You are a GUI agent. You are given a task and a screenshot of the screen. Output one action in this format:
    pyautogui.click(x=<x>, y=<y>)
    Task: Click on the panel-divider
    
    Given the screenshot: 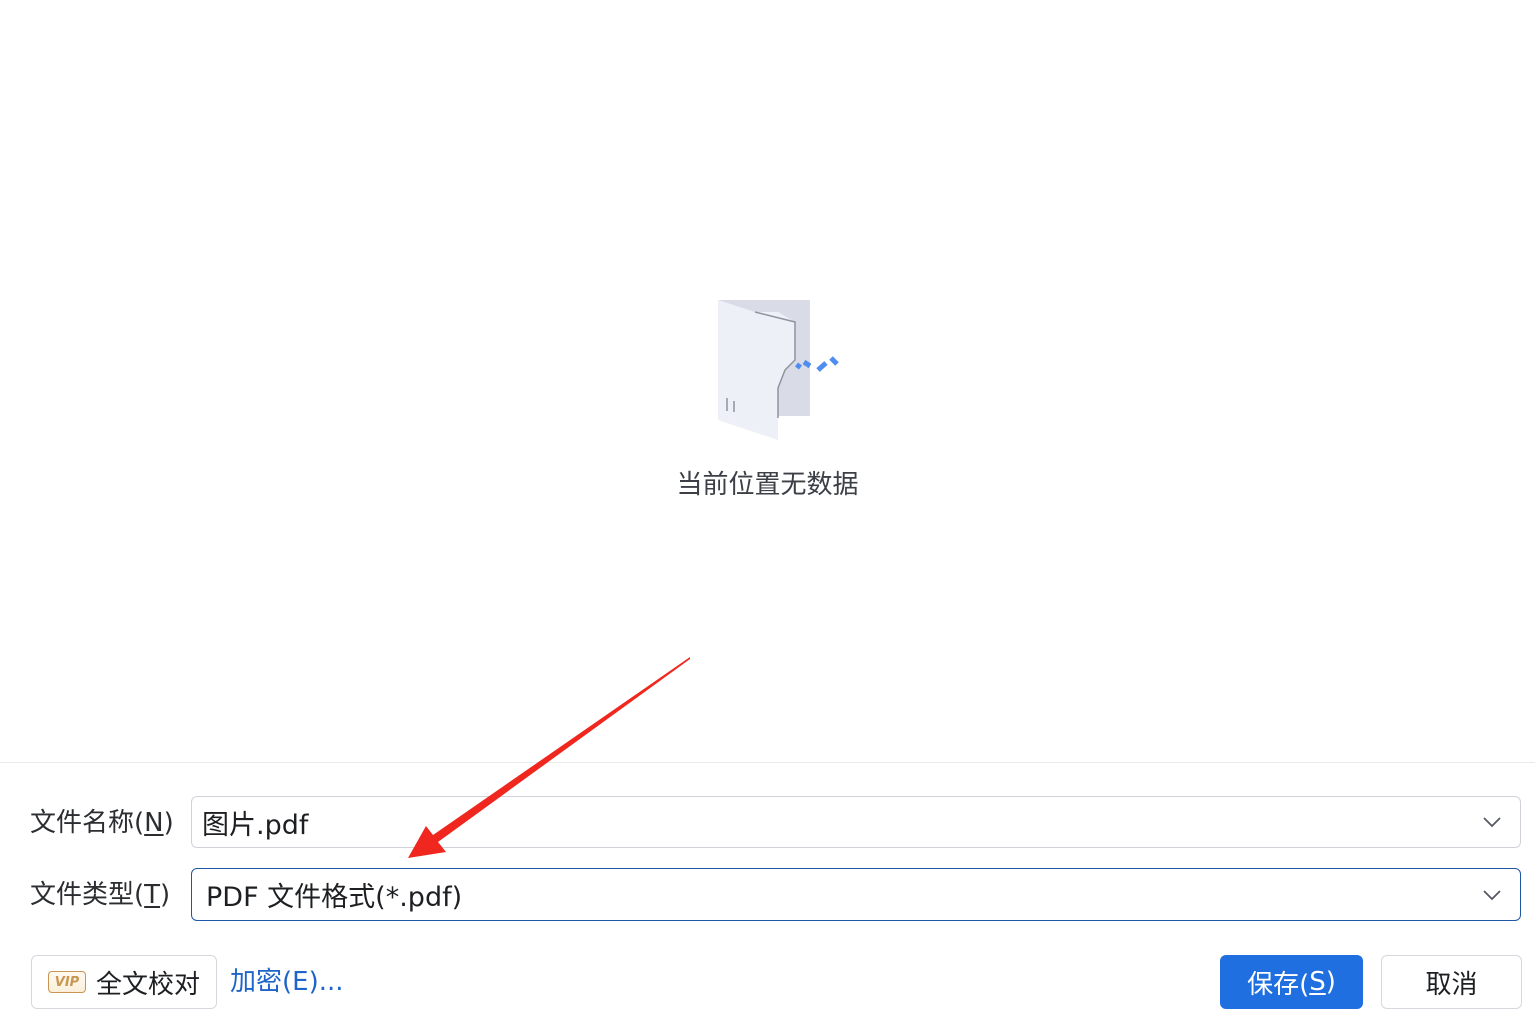 What is the action you would take?
    pyautogui.click(x=767, y=762)
    